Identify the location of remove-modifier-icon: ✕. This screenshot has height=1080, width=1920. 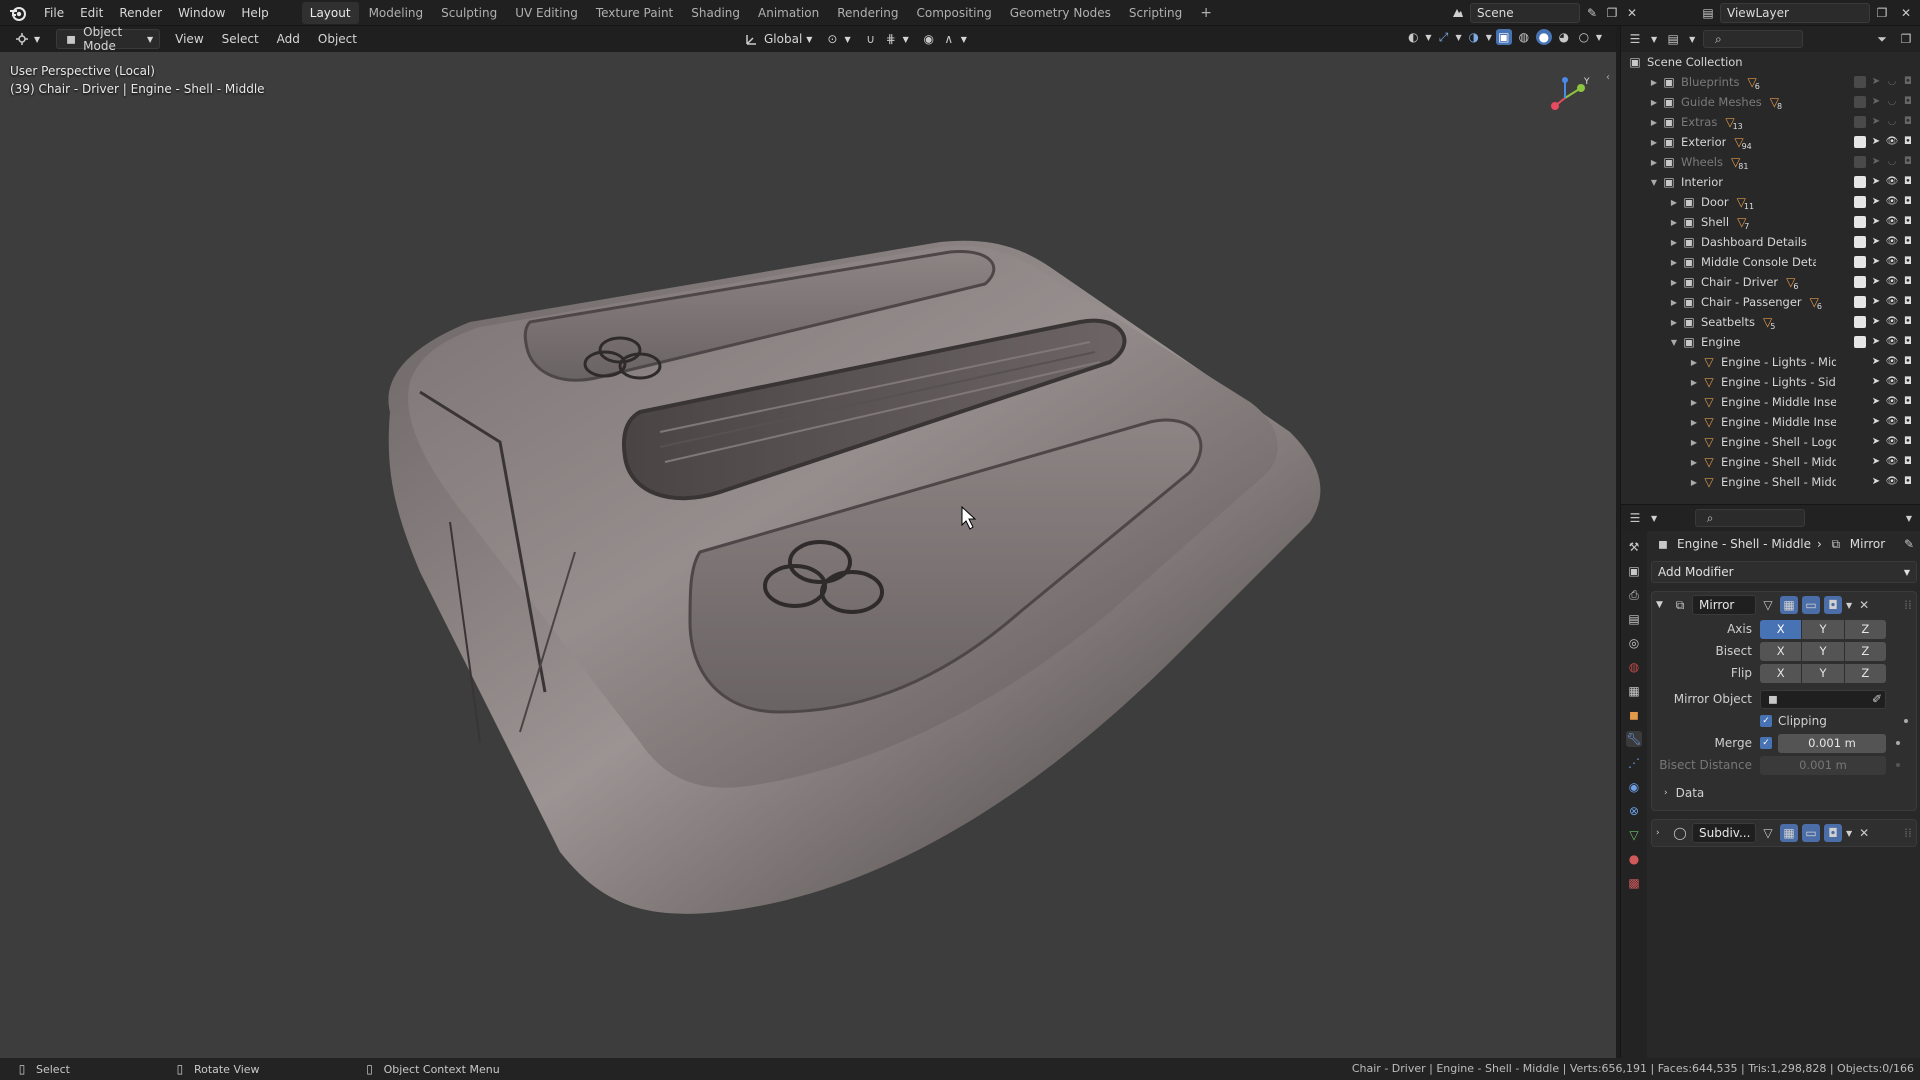
(1864, 833).